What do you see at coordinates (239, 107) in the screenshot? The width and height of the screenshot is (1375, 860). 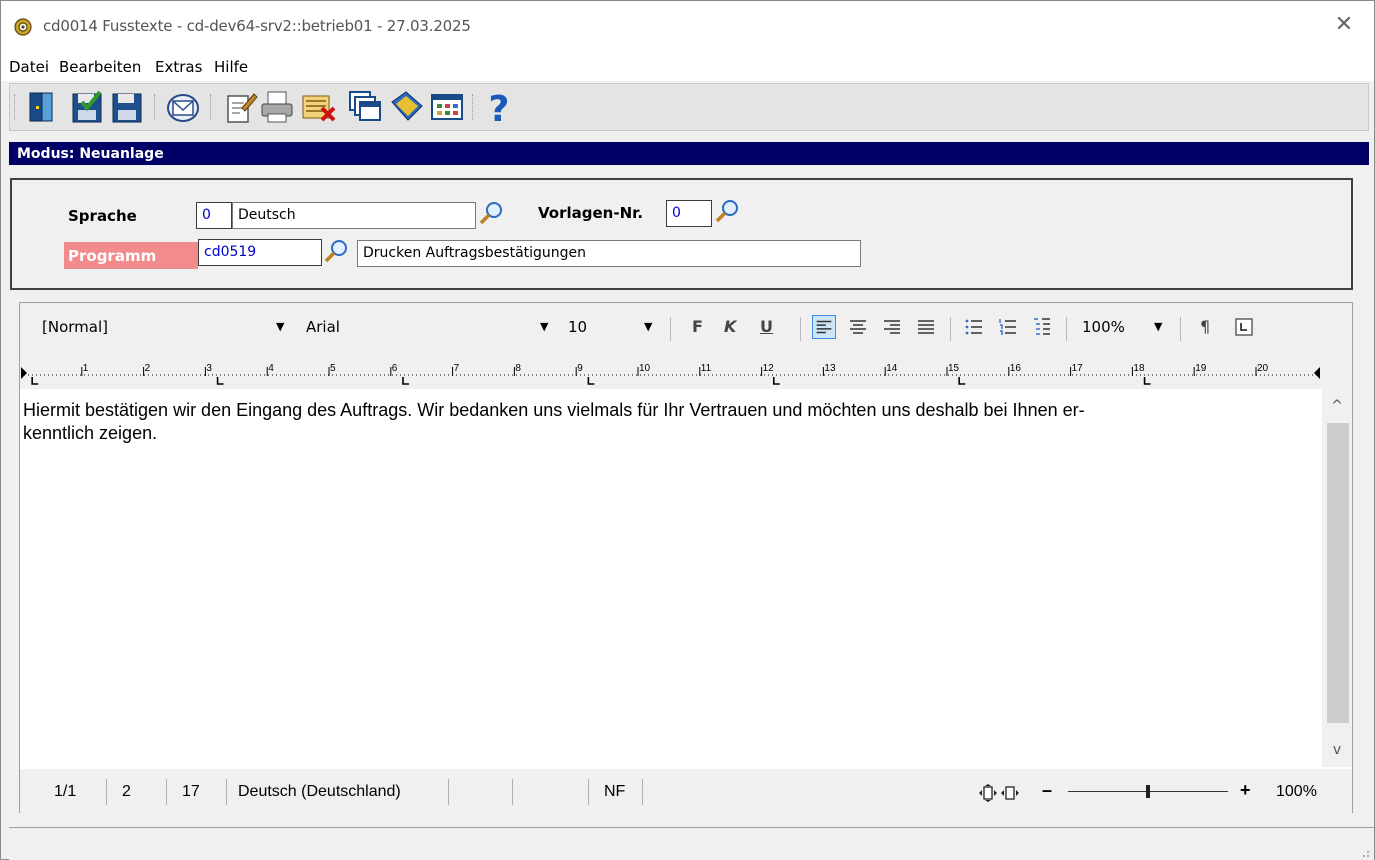 I see `edit-icon` at bounding box center [239, 107].